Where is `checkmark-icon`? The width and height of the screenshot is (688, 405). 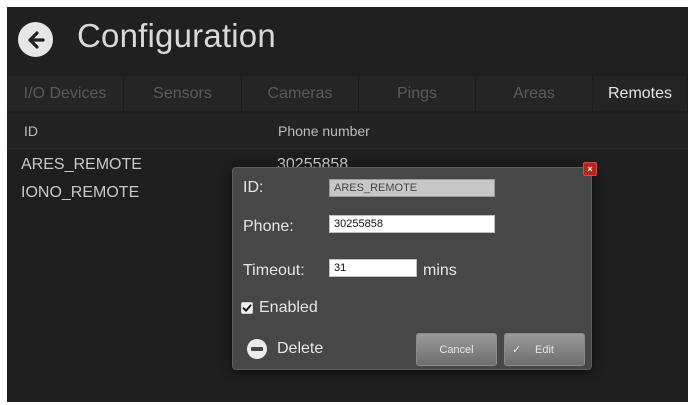
checkmark-icon is located at coordinates (247, 308).